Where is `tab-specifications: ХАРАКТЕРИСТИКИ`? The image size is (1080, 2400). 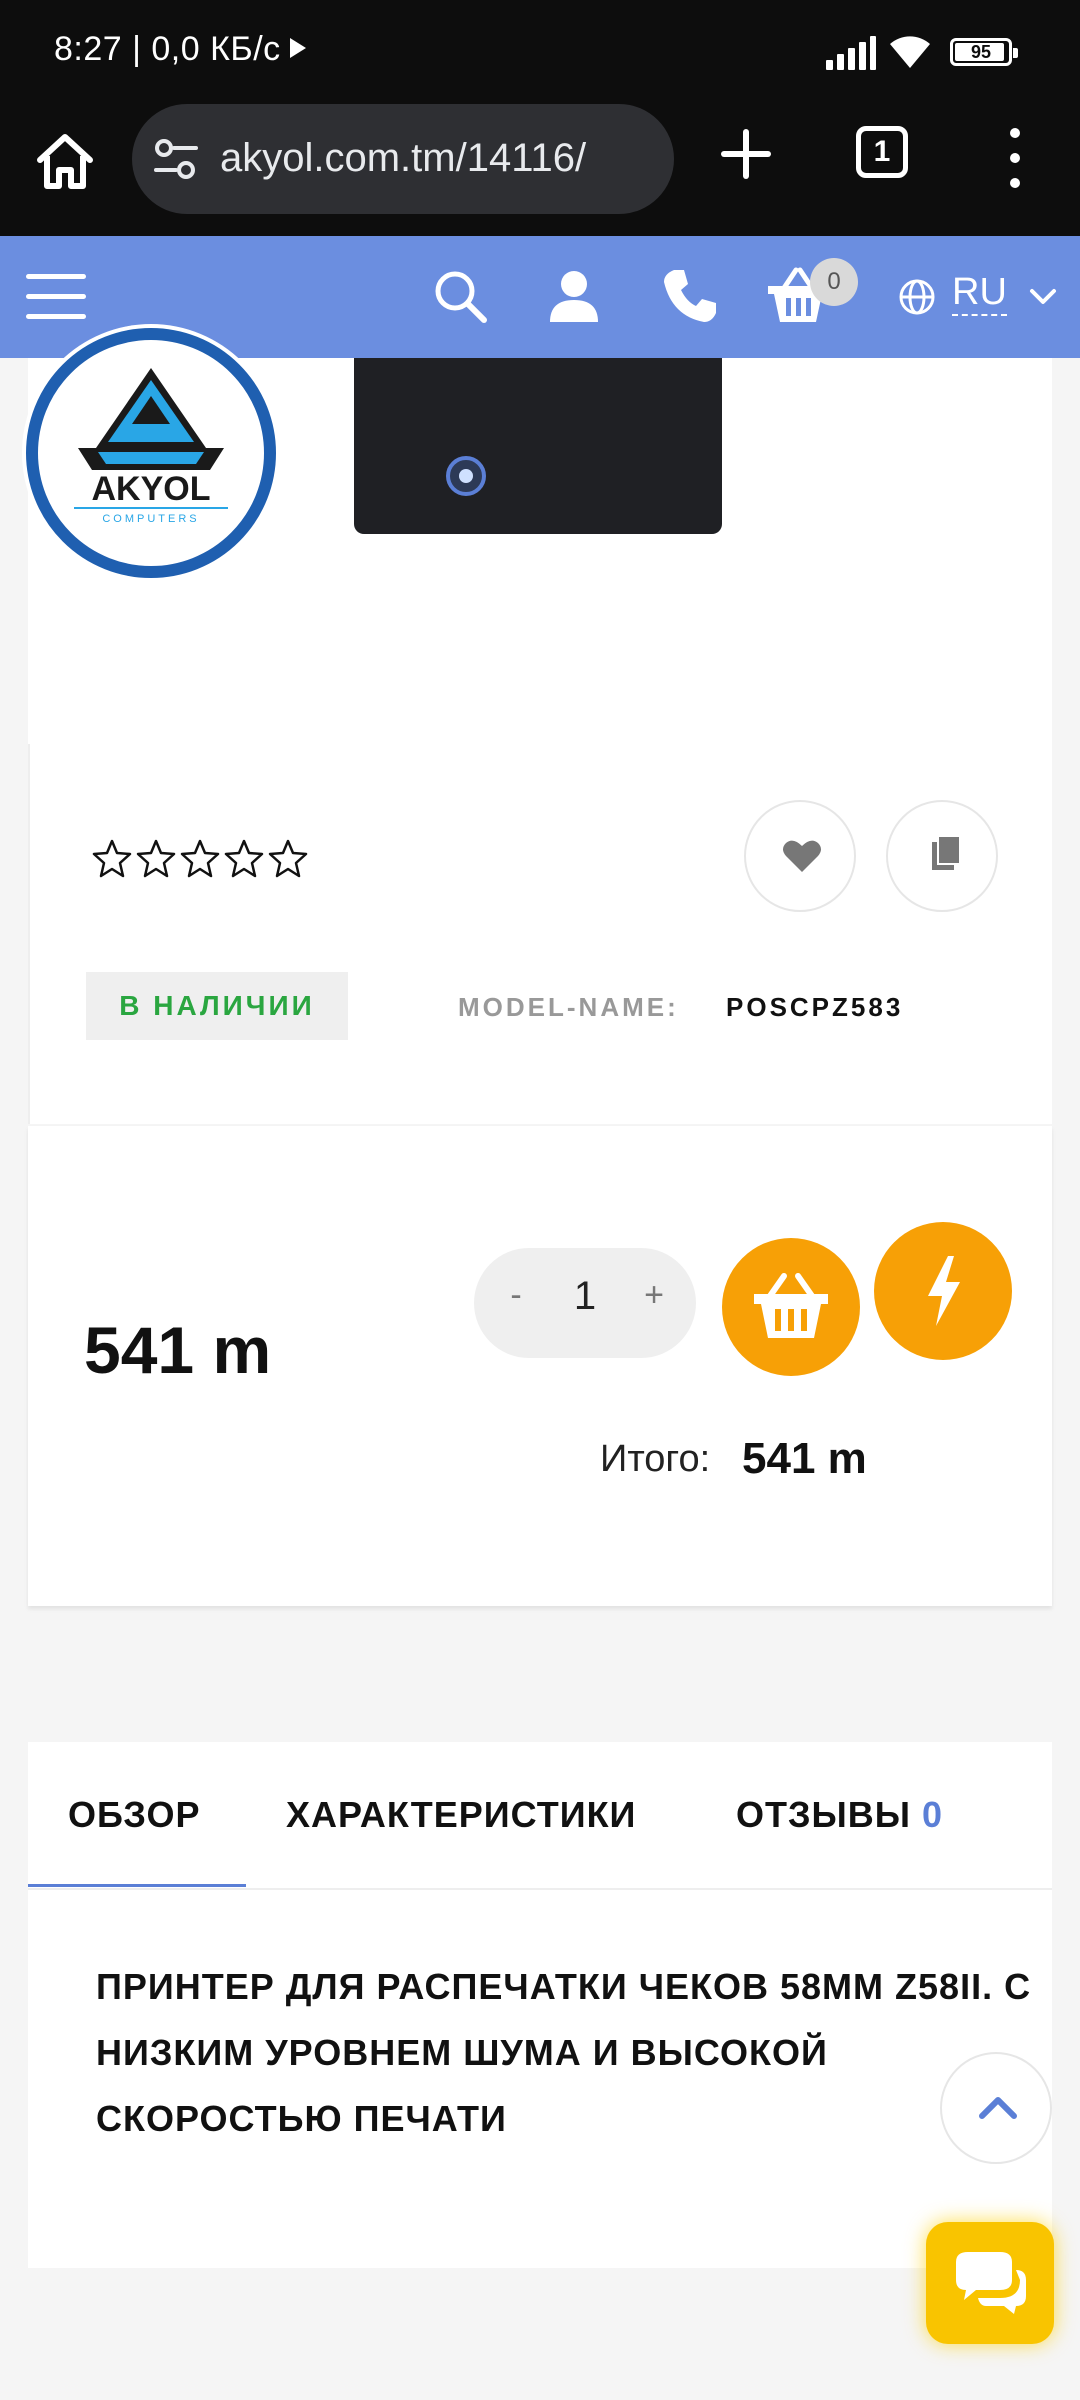
tab-specifications: ХАРАКТЕРИСТИКИ is located at coordinates (461, 1815).